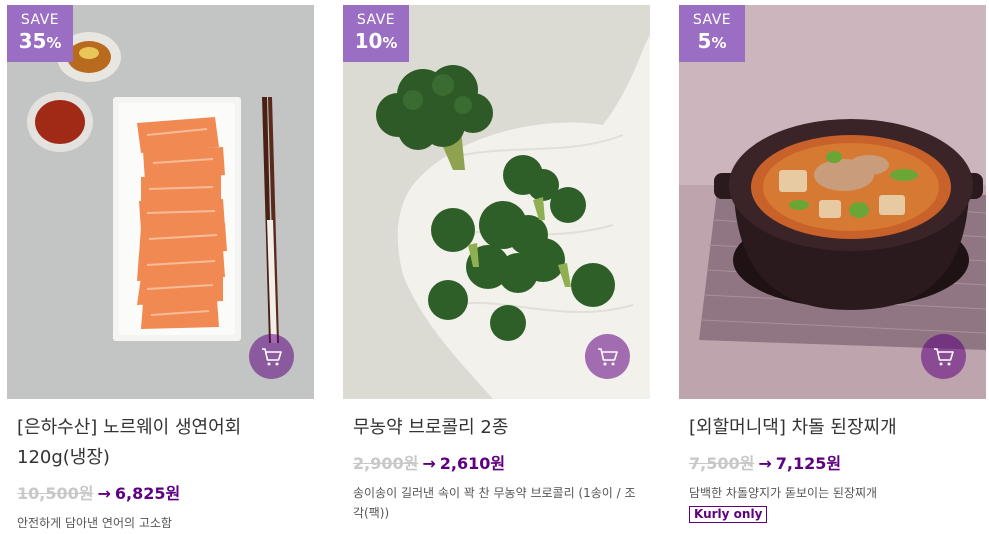 This screenshot has width=989, height=534. What do you see at coordinates (808, 463) in the screenshot?
I see `sale-price: 7,125원` at bounding box center [808, 463].